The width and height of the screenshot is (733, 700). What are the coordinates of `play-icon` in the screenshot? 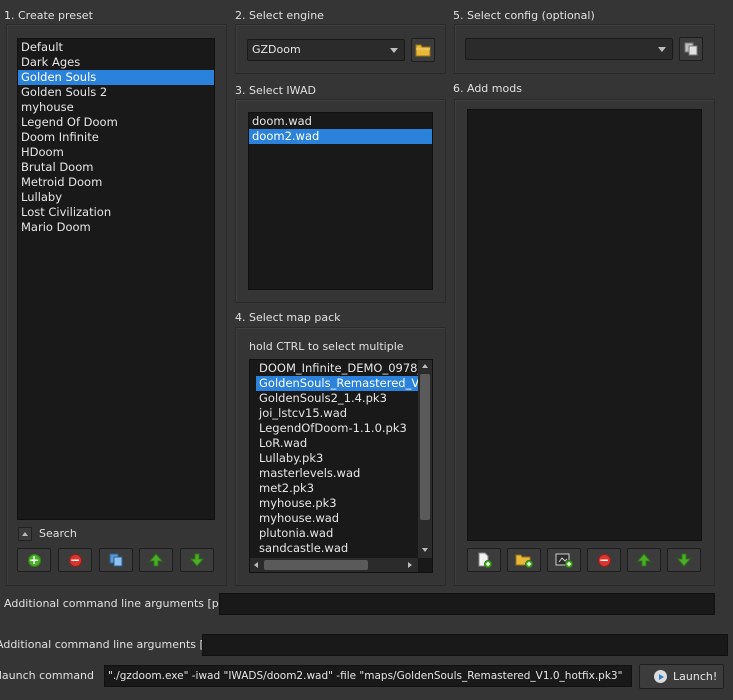 It's located at (660, 676).